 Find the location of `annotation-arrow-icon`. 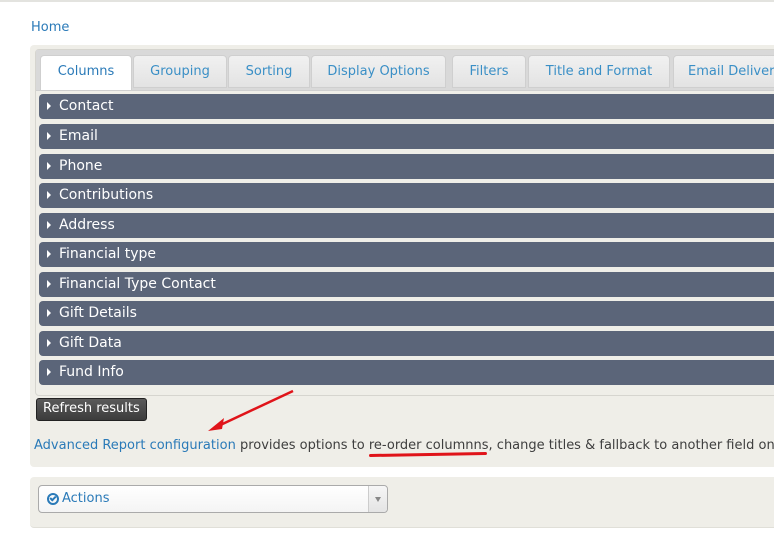

annotation-arrow-icon is located at coordinates (251, 410).